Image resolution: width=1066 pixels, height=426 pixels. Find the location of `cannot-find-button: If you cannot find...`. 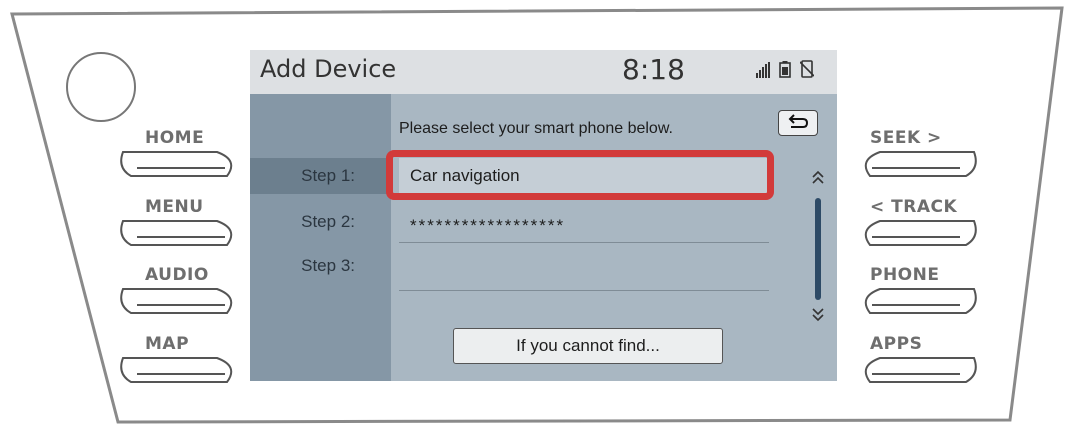

cannot-find-button: If you cannot find... is located at coordinates (588, 346).